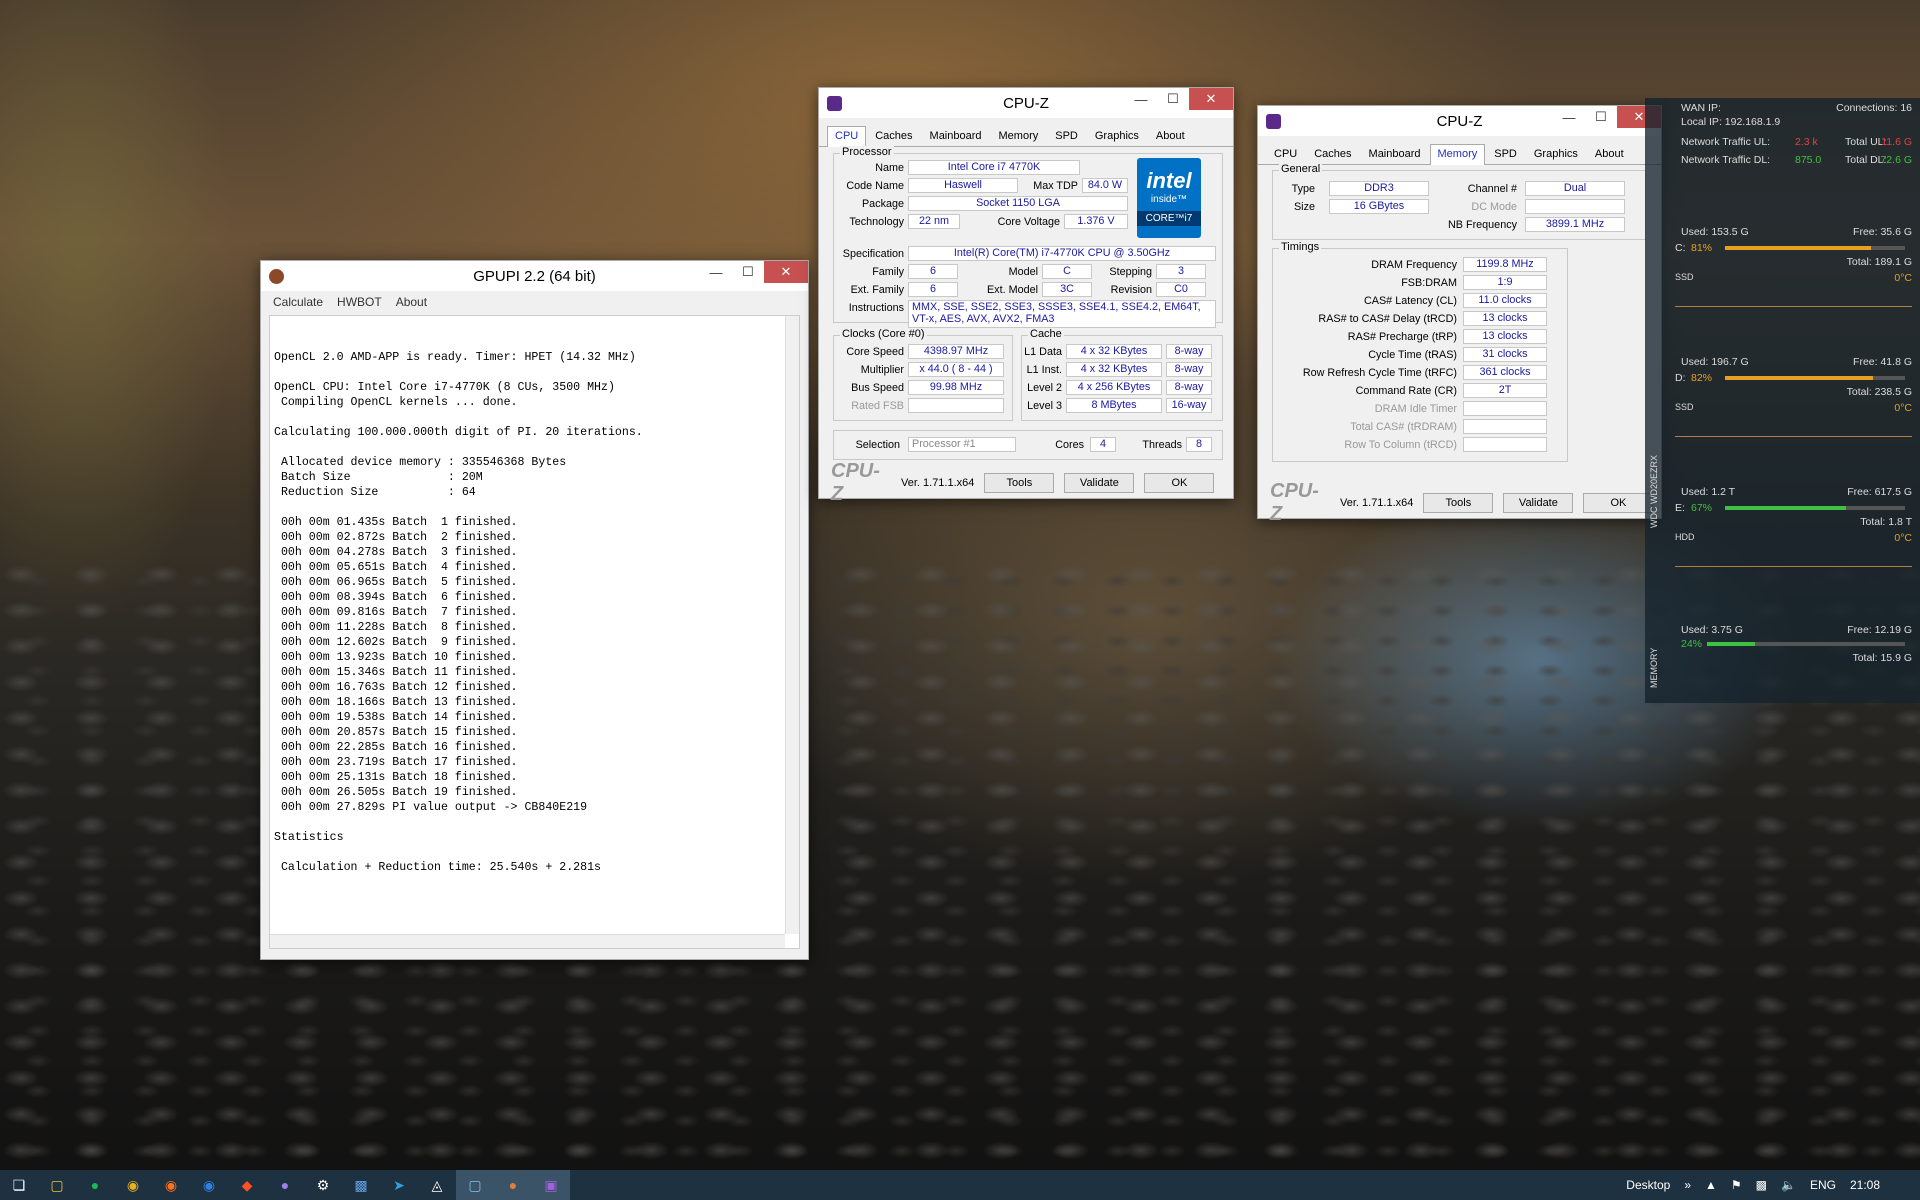 The image size is (1920, 1200). Describe the element at coordinates (359, 302) in the screenshot. I see `menu-hwbot: HWBOT` at that location.